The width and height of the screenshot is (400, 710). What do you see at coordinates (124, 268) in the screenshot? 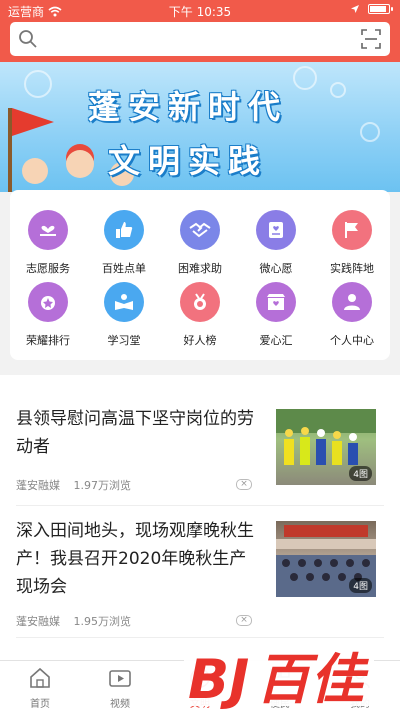
I see `grid-item-label: 百姓点单` at bounding box center [124, 268].